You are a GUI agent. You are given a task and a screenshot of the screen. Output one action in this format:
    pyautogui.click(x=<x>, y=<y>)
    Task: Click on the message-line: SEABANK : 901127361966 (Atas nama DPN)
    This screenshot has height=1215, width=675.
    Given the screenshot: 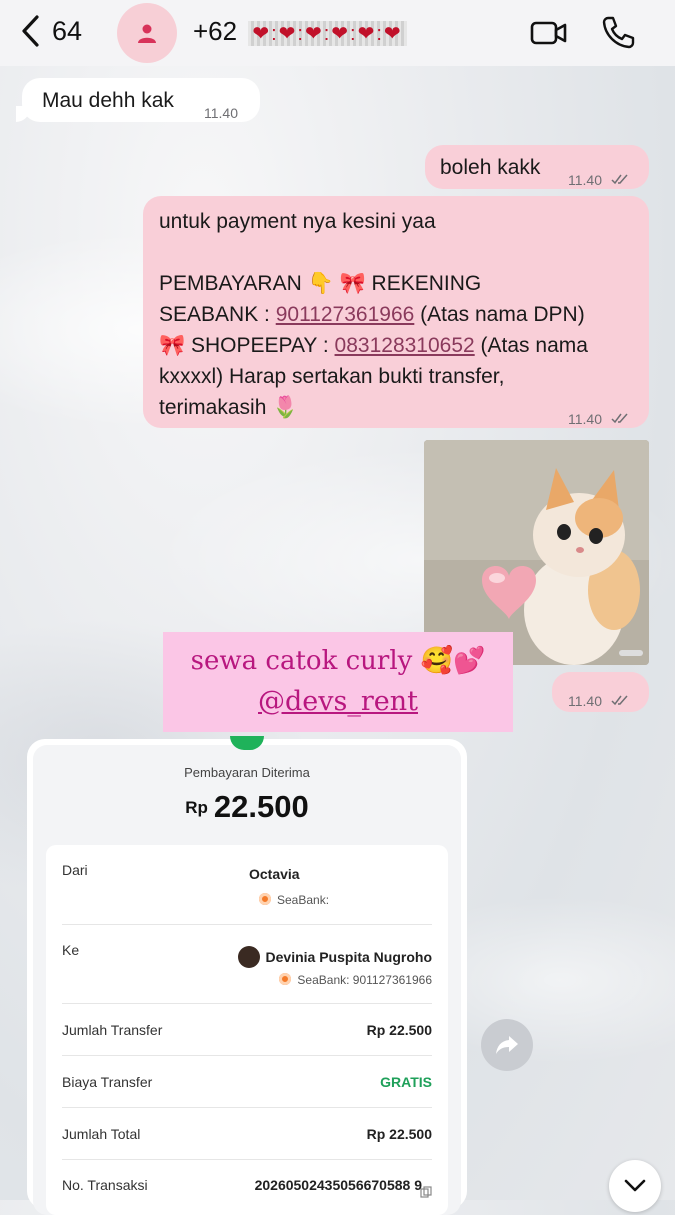 What is the action you would take?
    pyautogui.click(x=372, y=314)
    